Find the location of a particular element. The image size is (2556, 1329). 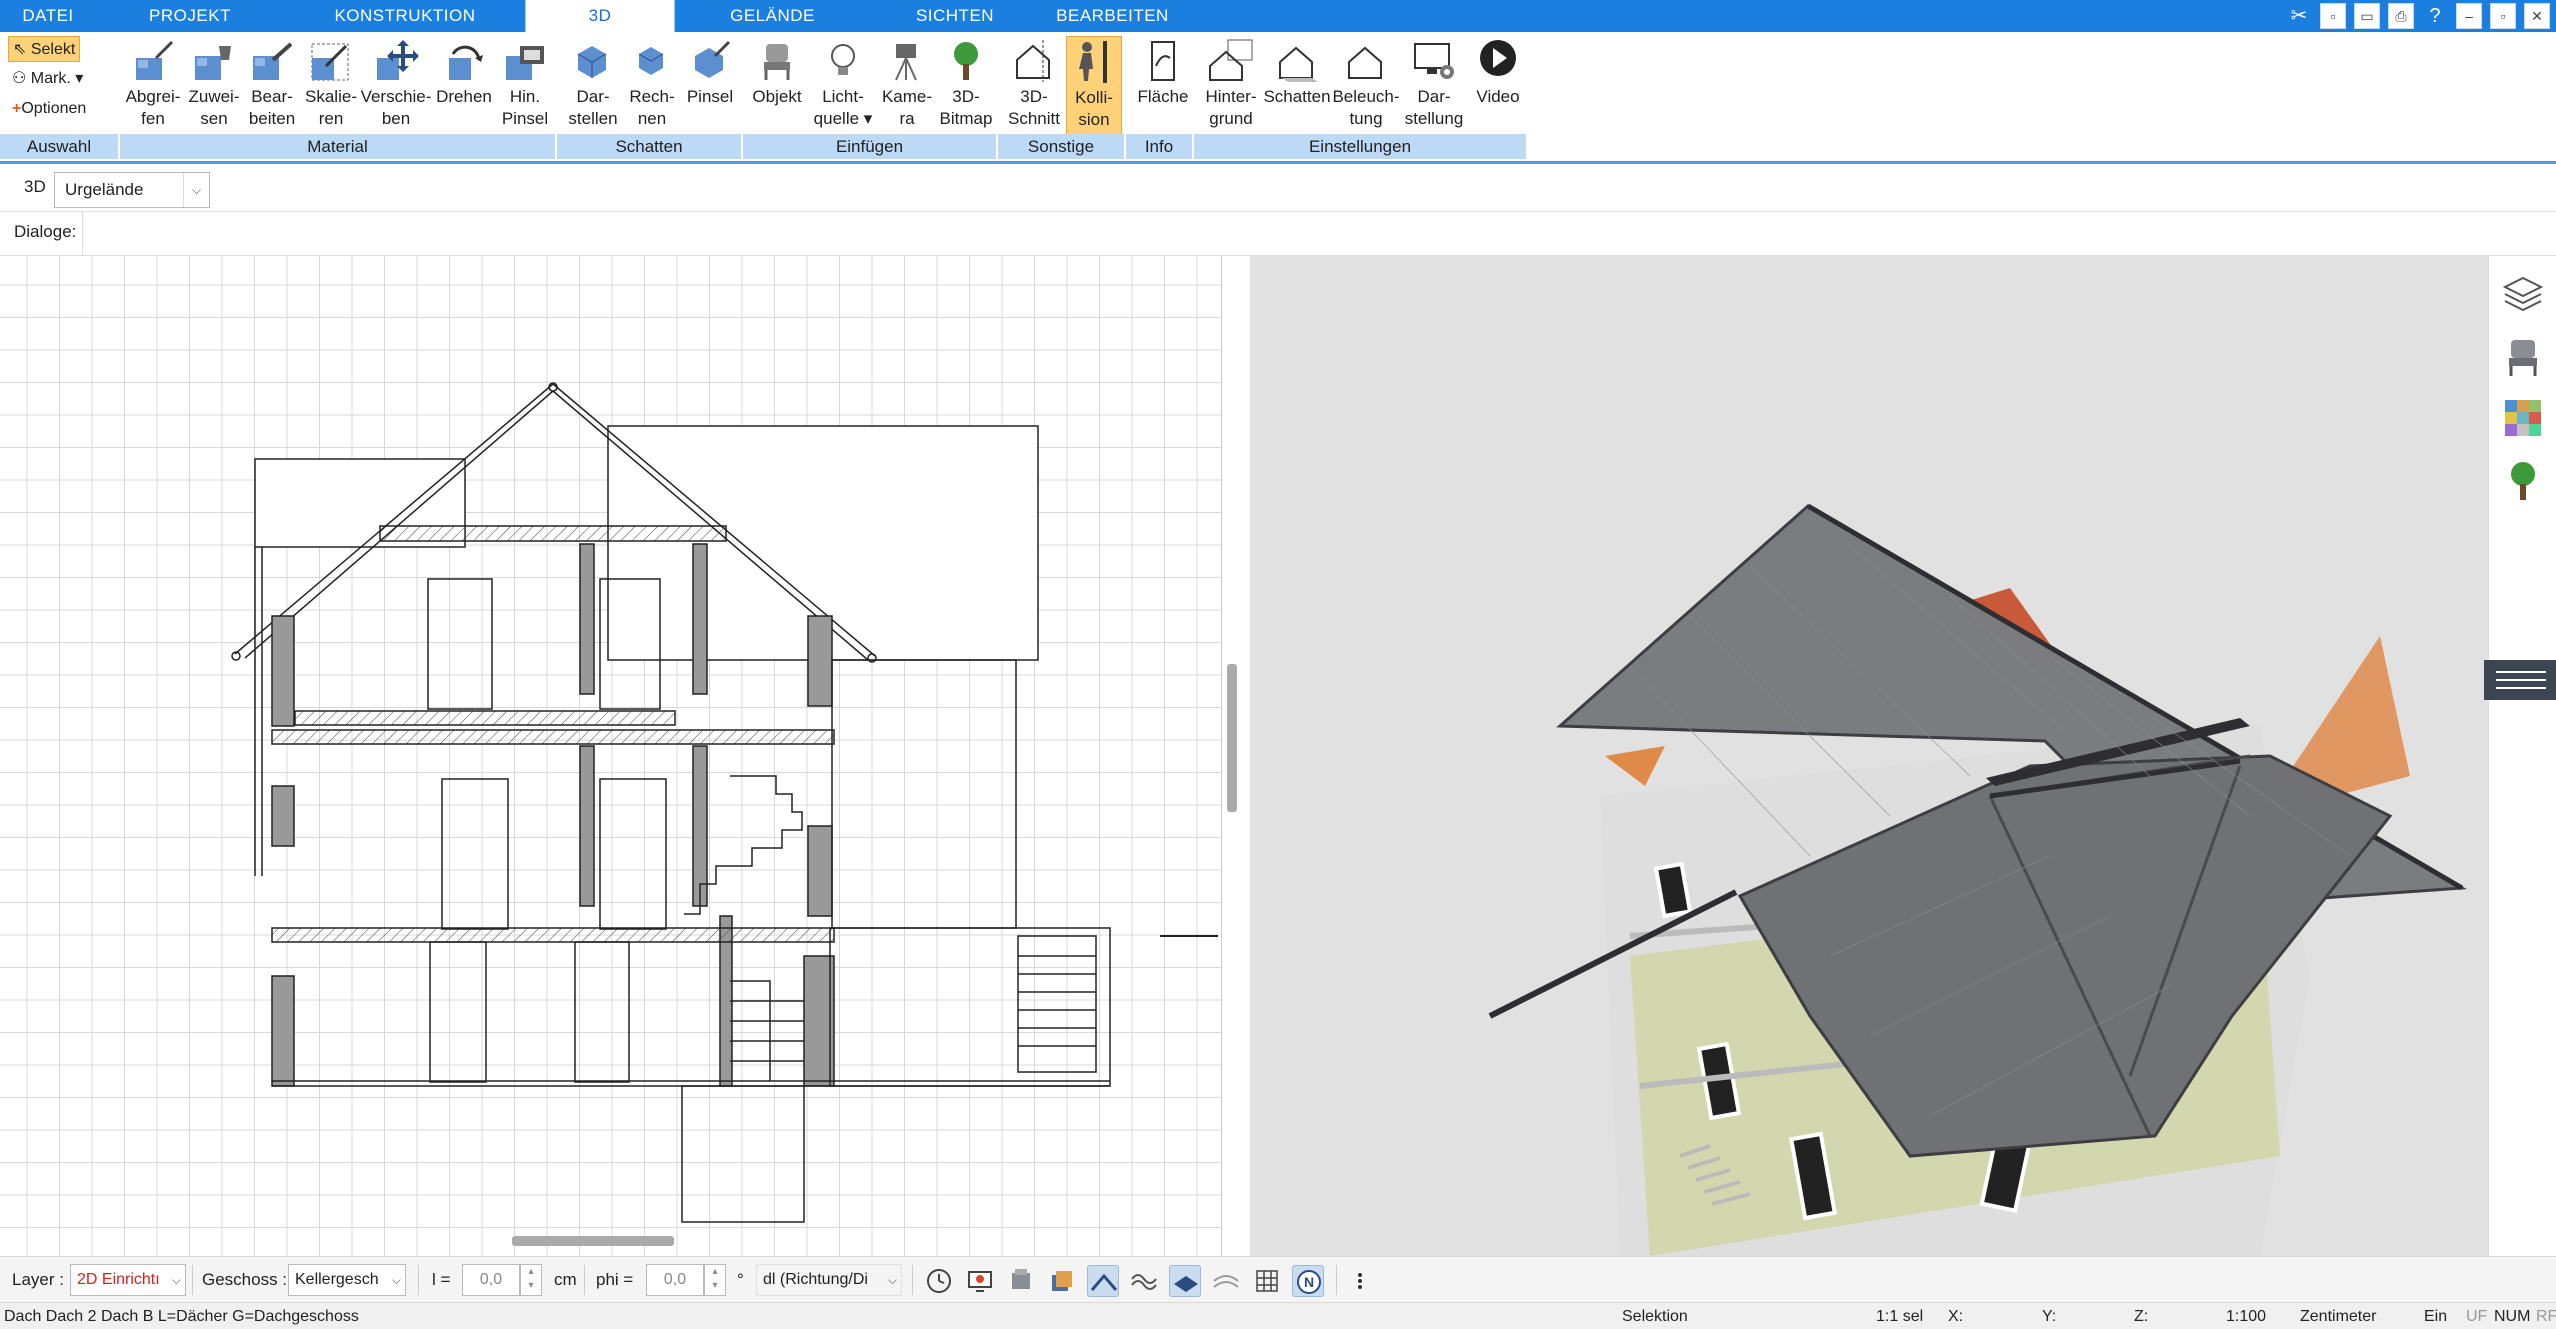

status-rf: RF is located at coordinates (2546, 1316).